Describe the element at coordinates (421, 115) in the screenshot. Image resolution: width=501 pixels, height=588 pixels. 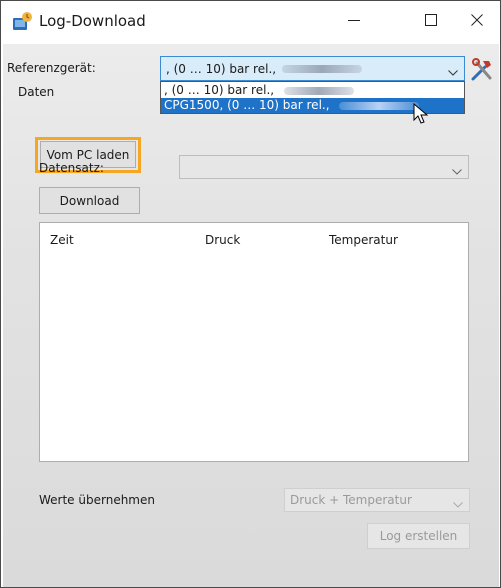
I see `mouse-pointer-icon` at that location.